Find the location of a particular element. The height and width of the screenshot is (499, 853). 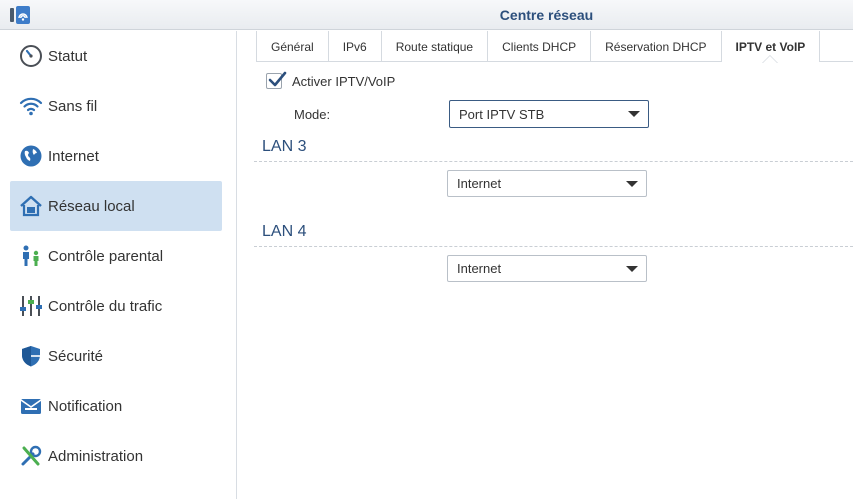

sidebar-item-label: Notification is located at coordinates (85, 406).